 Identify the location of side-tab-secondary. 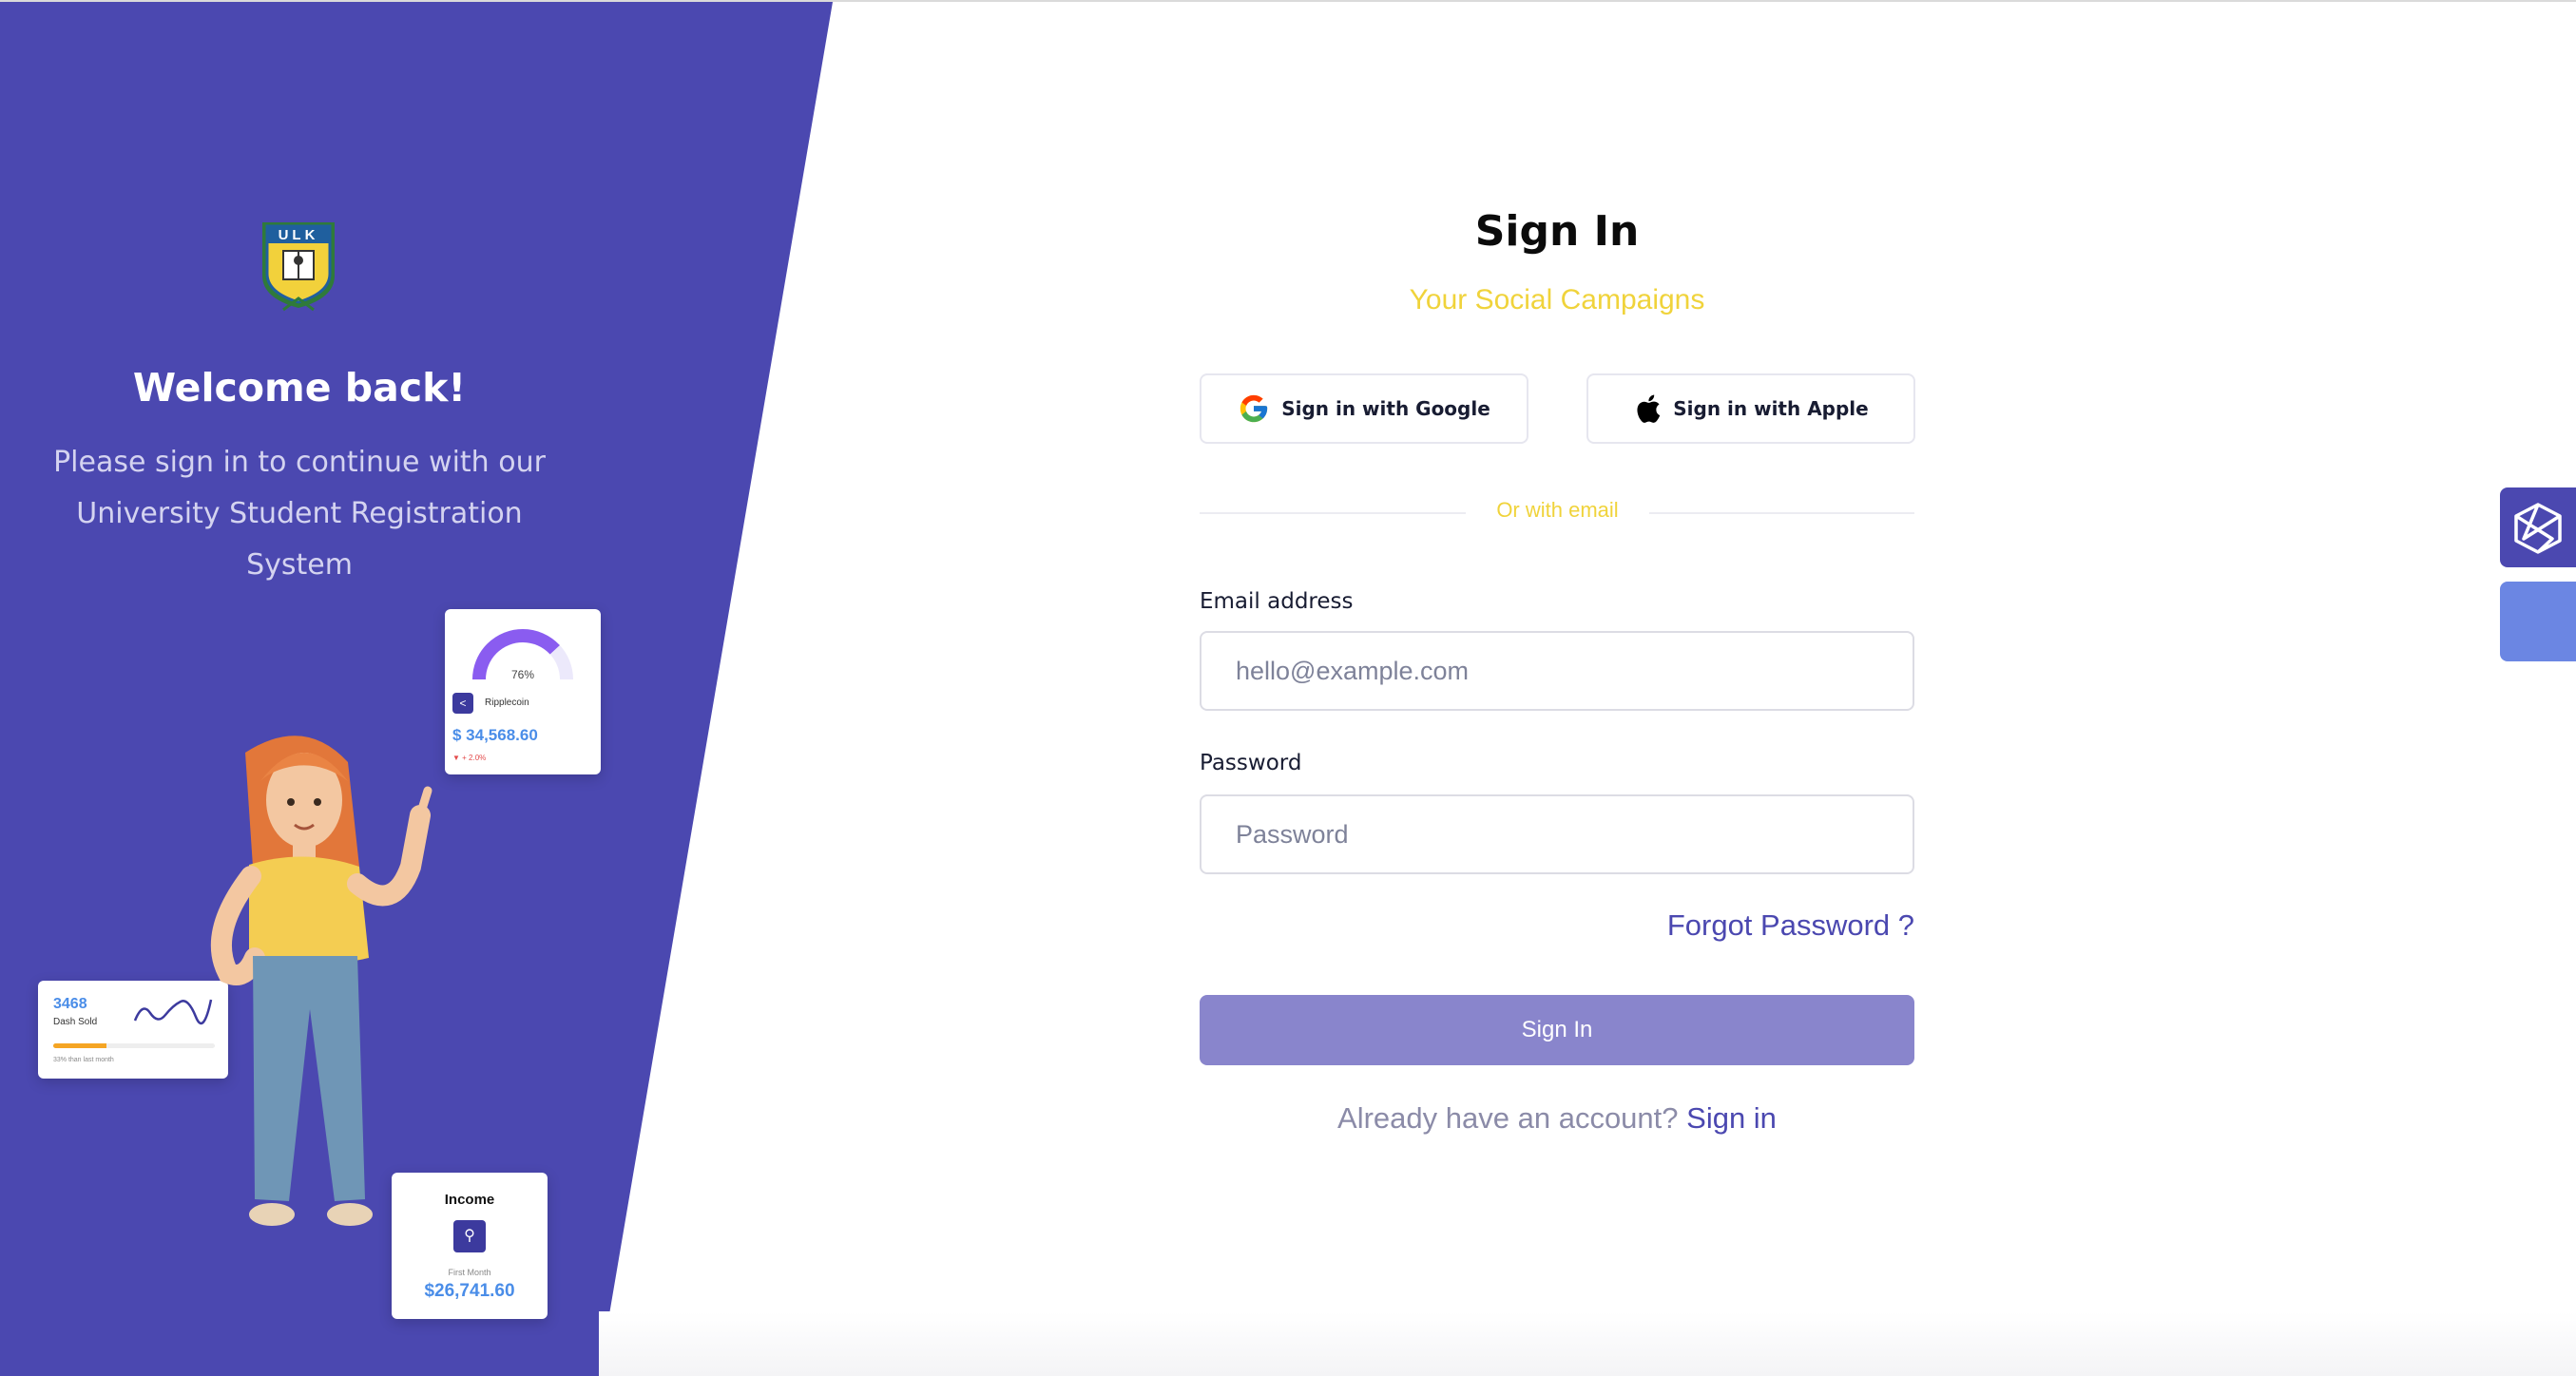
(2538, 621).